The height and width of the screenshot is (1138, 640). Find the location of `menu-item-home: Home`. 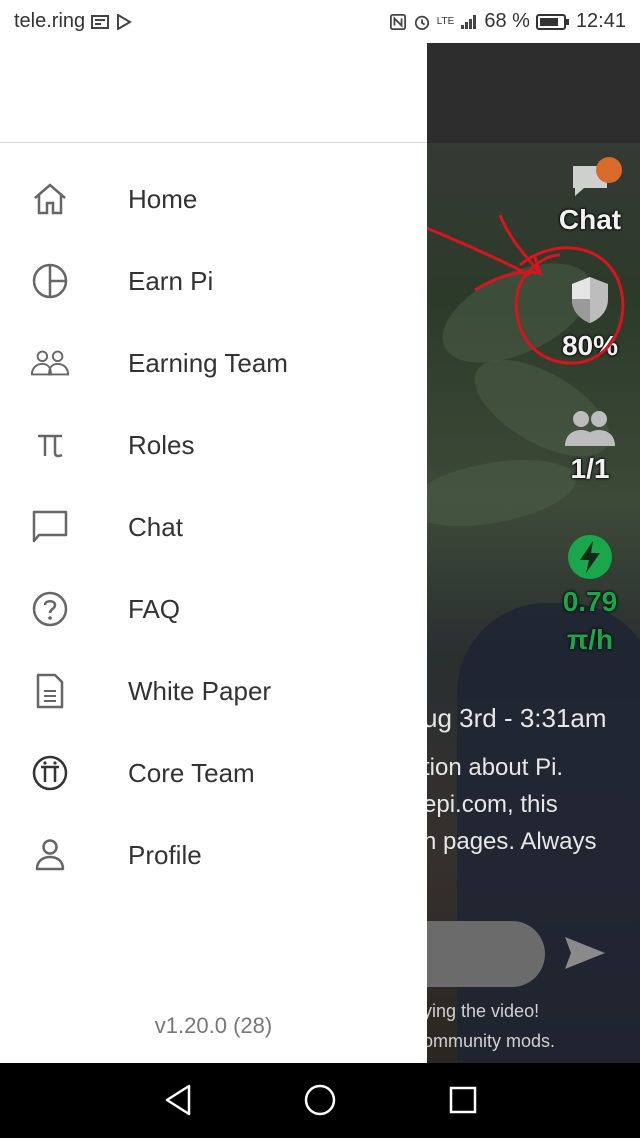

menu-item-home: Home is located at coordinates (213, 199).